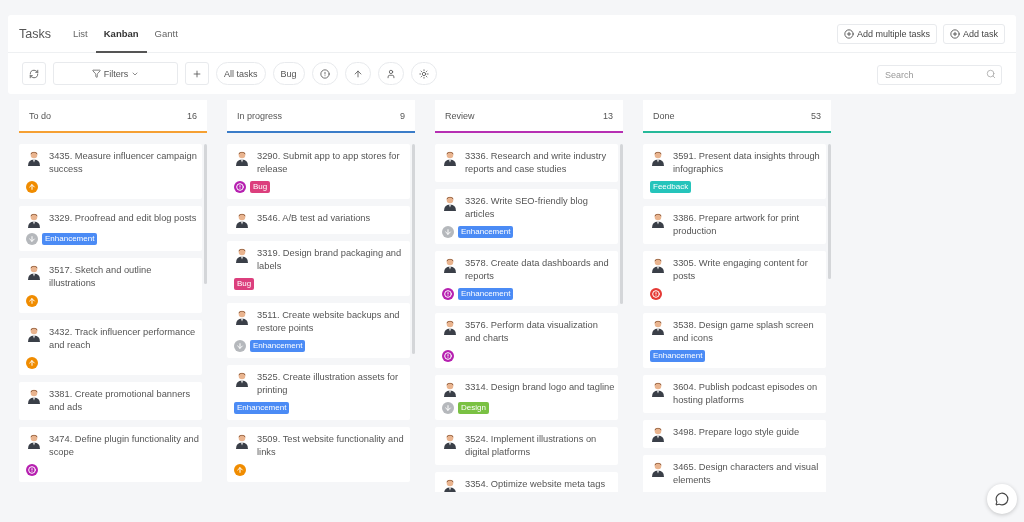  What do you see at coordinates (531, 446) in the screenshot?
I see `task-title: 3524. Implement illustrations on digital platforms` at bounding box center [531, 446].